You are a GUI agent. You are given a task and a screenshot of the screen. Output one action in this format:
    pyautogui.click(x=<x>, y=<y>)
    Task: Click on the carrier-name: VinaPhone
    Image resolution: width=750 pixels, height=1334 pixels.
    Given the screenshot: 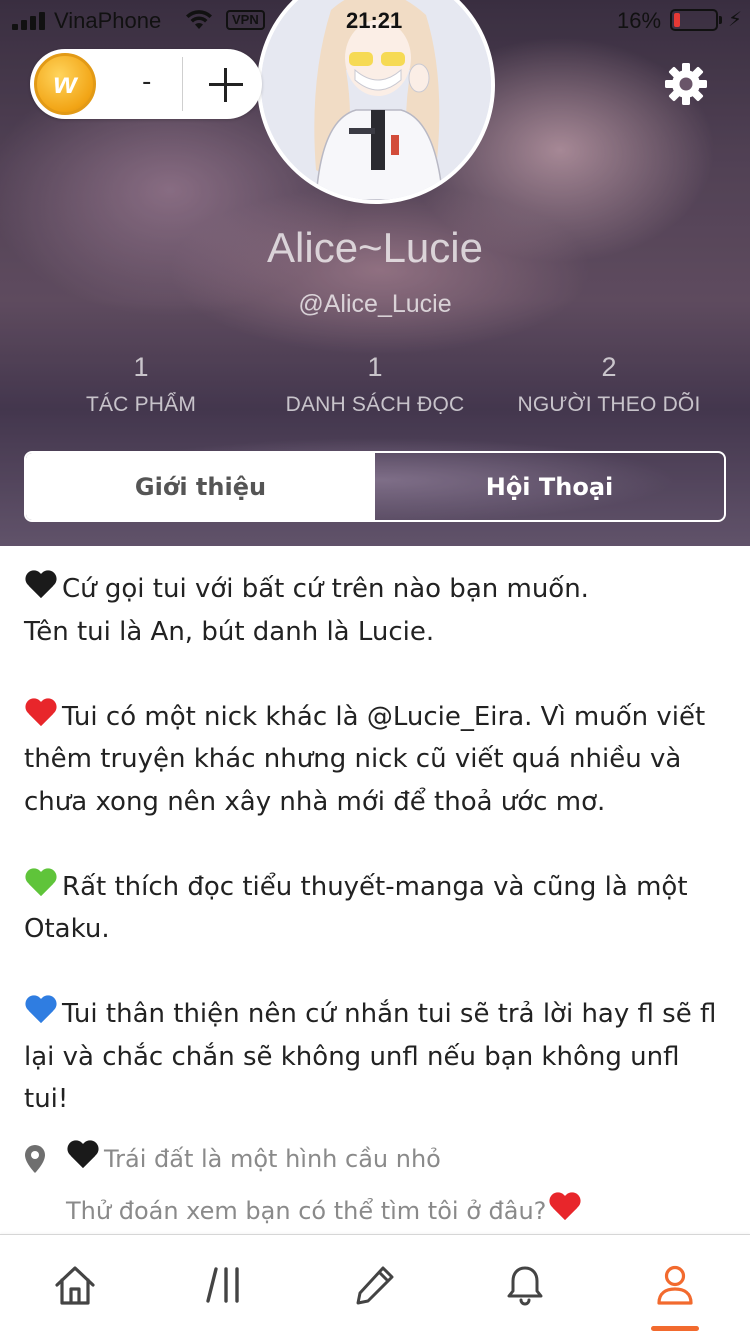 What is the action you would take?
    pyautogui.click(x=108, y=20)
    